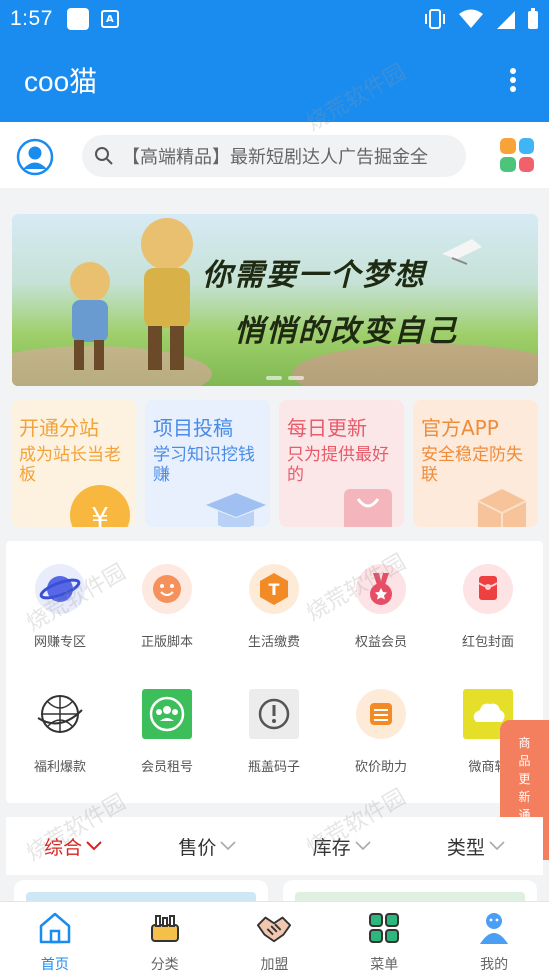  What do you see at coordinates (63, 847) in the screenshot?
I see `sort-label: 综合` at bounding box center [63, 847].